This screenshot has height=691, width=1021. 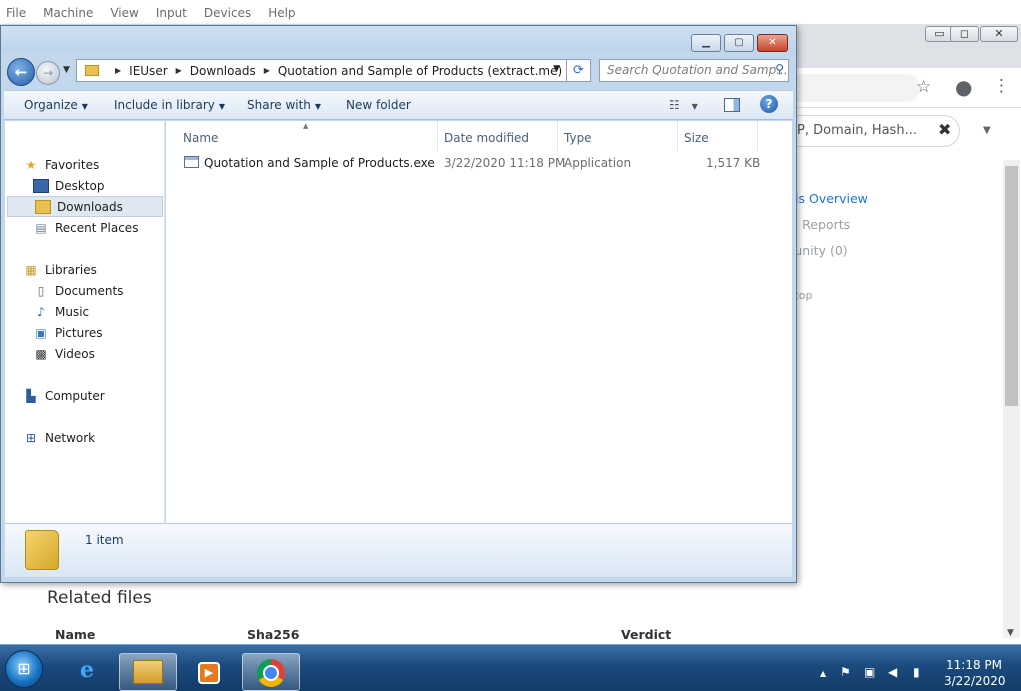 I want to click on breadcrumb-downloads: Downloads, so click(x=223, y=71).